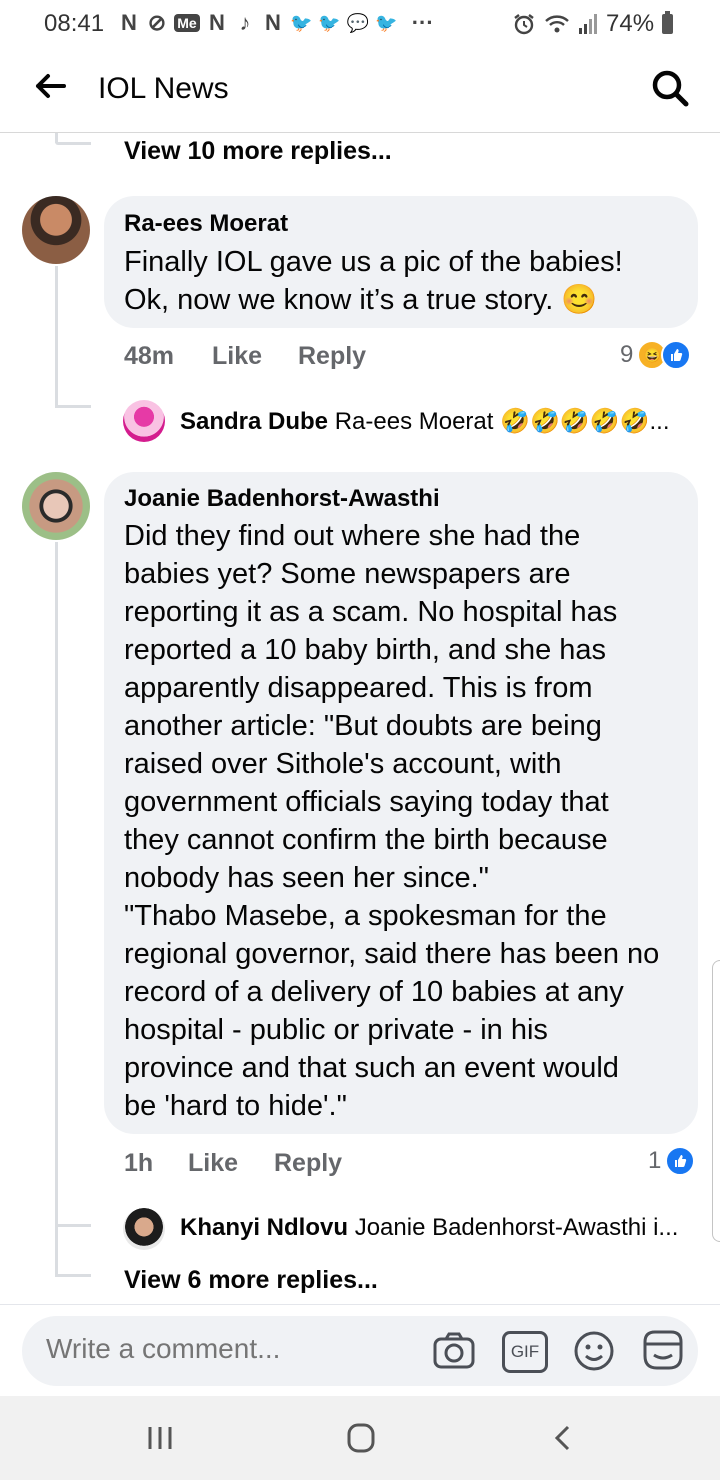 The height and width of the screenshot is (1480, 720). Describe the element at coordinates (663, 1350) in the screenshot. I see `sticker-icon` at that location.